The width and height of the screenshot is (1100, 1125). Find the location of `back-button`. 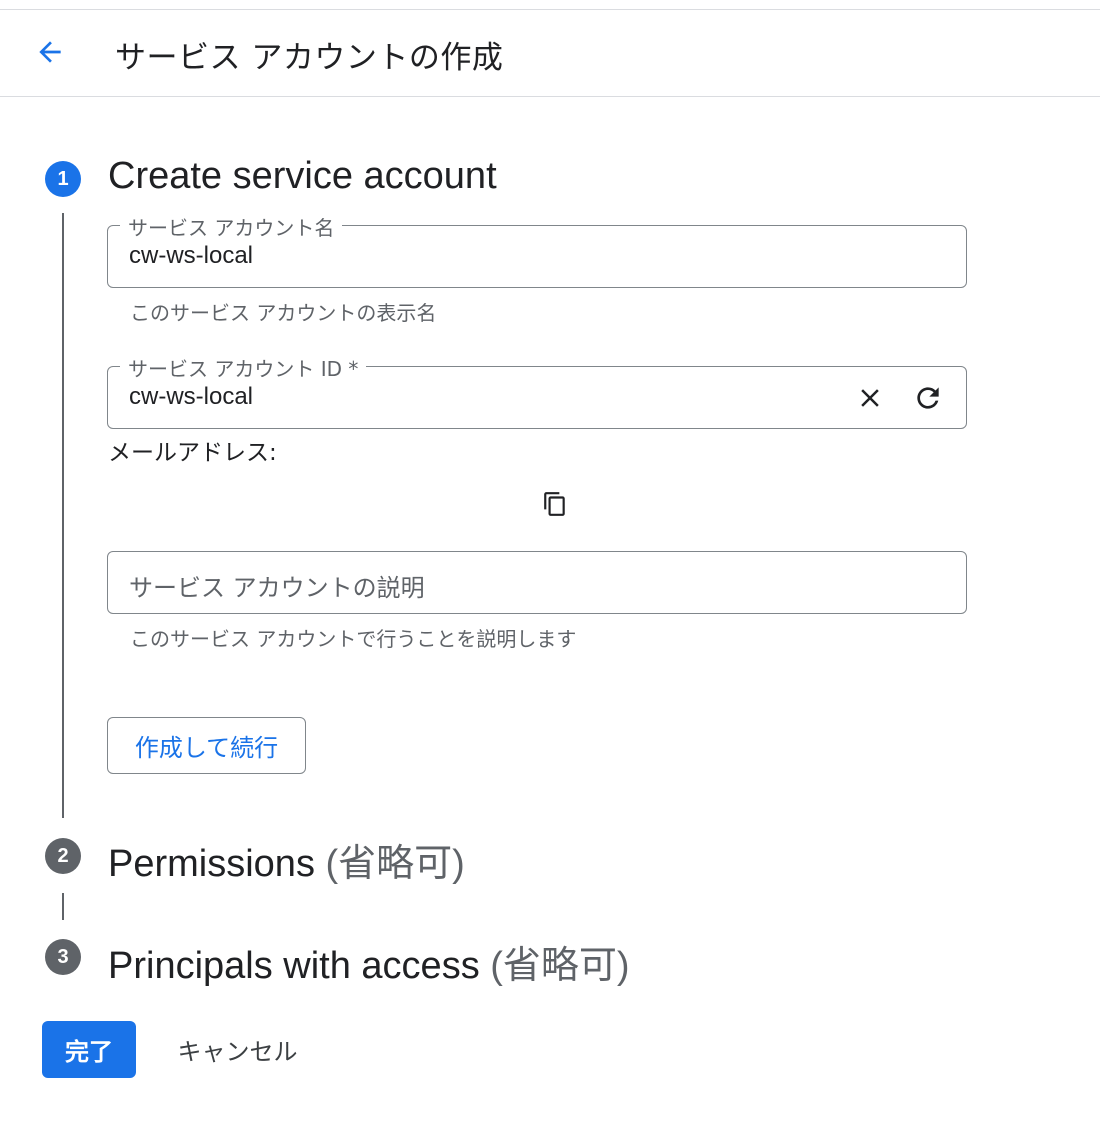

back-button is located at coordinates (50, 52).